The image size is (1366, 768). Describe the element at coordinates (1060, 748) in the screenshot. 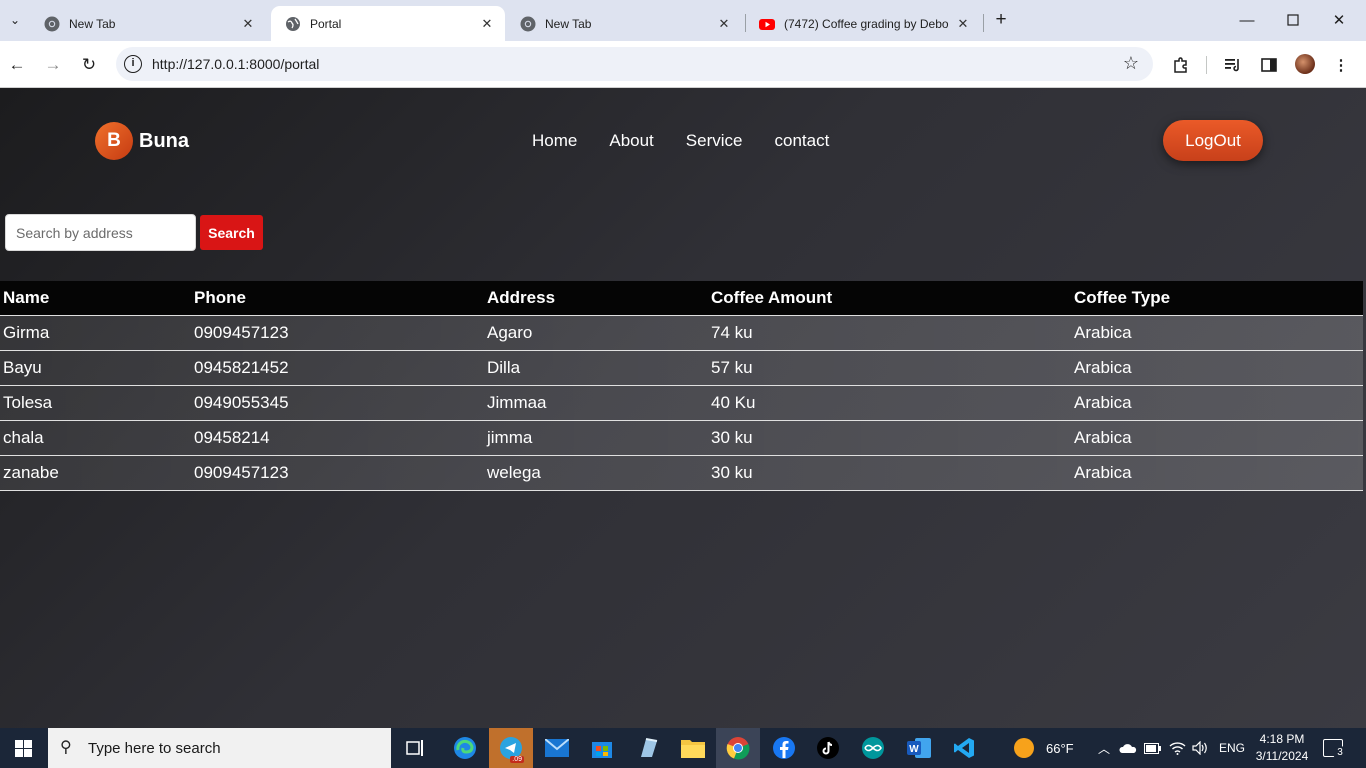

I see `weather-temp: 66°F` at that location.